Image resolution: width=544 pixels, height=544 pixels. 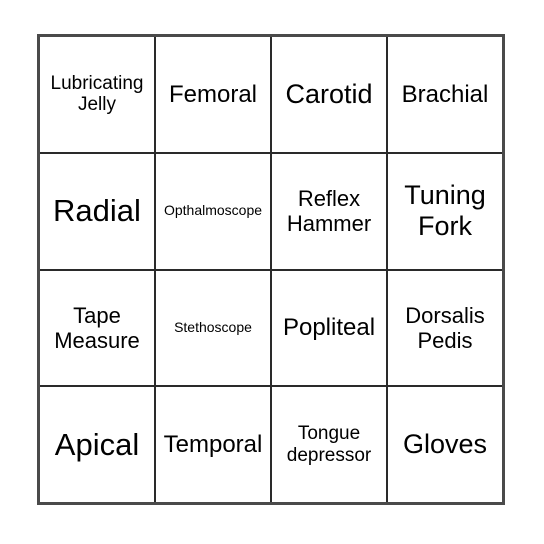 I want to click on bingo-cell-r0c2: Carotid, so click(x=328, y=94).